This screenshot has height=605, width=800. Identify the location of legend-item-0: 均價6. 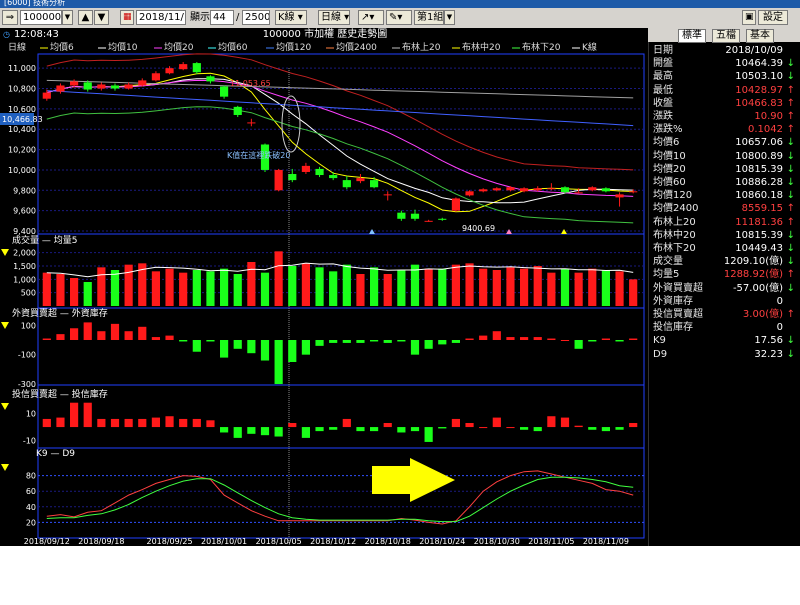
(62, 47).